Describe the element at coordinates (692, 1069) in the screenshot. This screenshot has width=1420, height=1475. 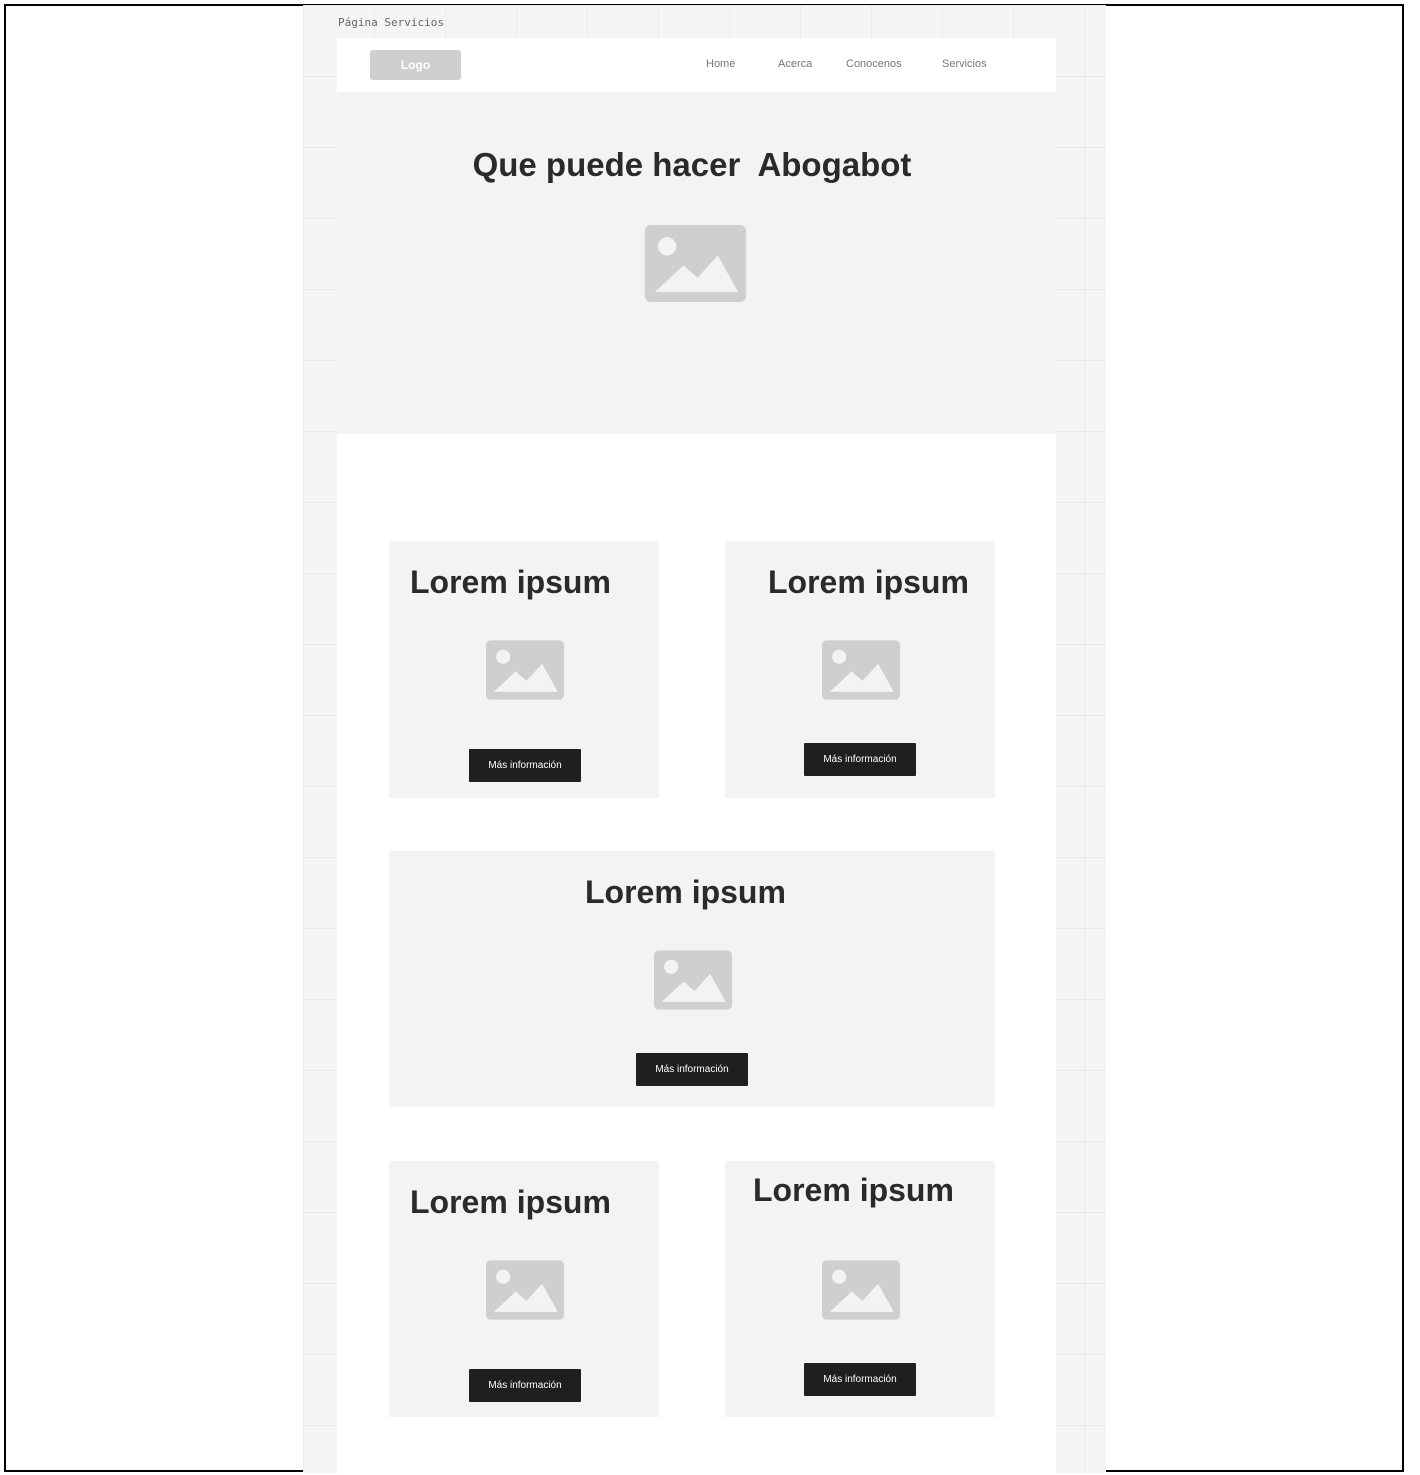
I see `service-card-3-more-info-button: Más información` at that location.